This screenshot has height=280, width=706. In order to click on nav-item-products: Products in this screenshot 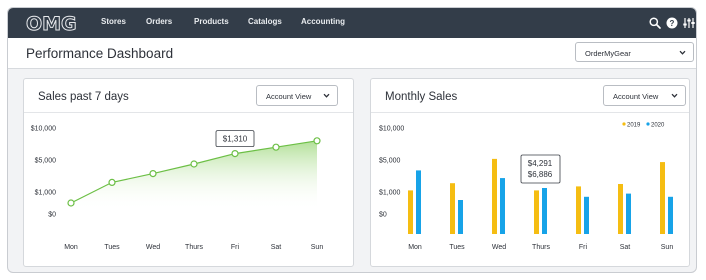, I will do `click(211, 21)`.